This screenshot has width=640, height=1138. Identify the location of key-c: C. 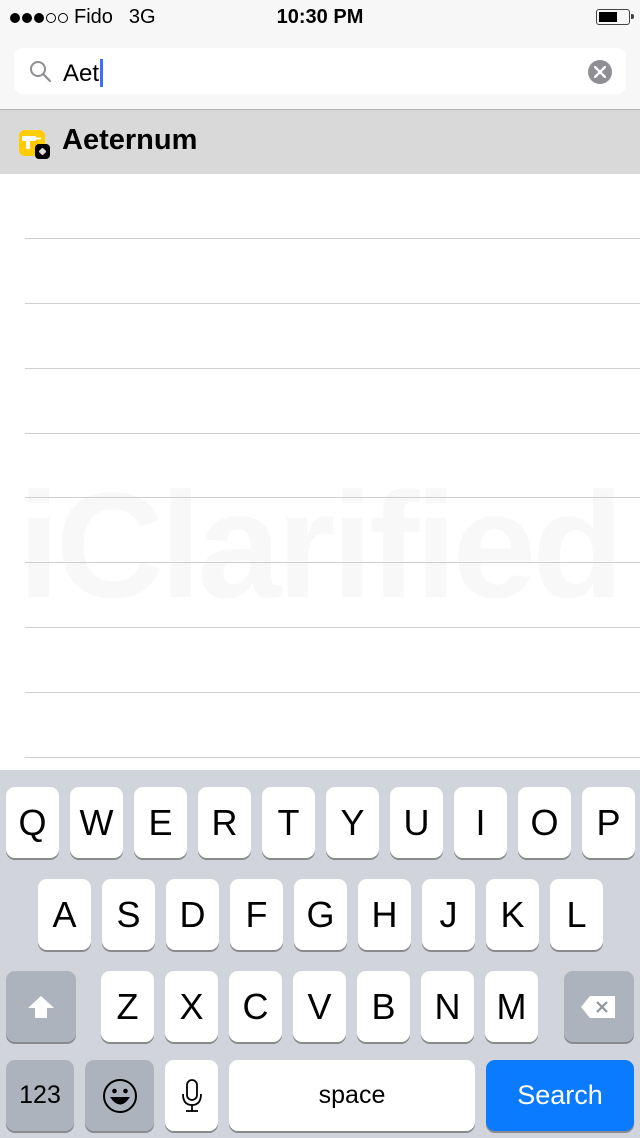
(255, 1006).